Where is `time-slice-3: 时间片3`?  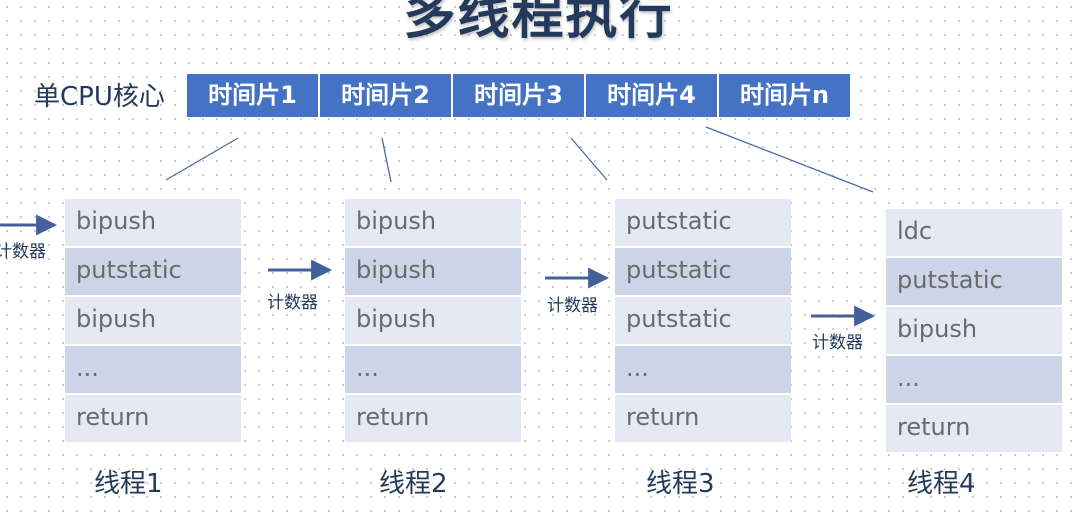
time-slice-3: 时间片3 is located at coordinates (518, 95).